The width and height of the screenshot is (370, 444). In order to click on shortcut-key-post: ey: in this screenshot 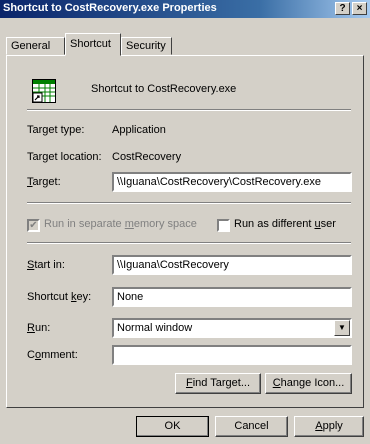, I will do `click(84, 297)`.